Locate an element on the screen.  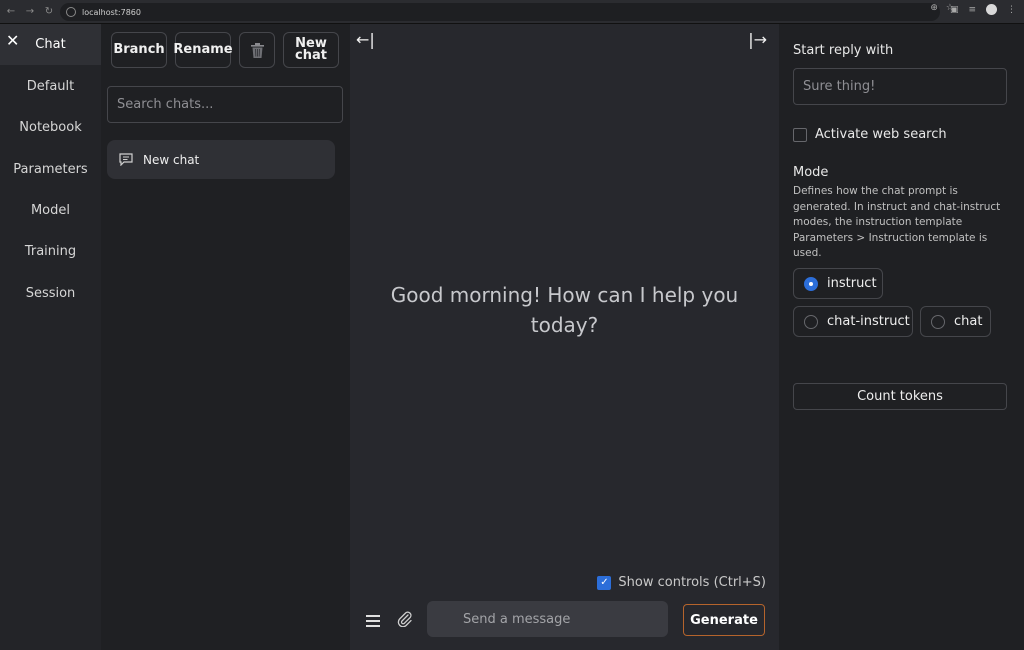
nav-item-label: Model is located at coordinates (50, 210).